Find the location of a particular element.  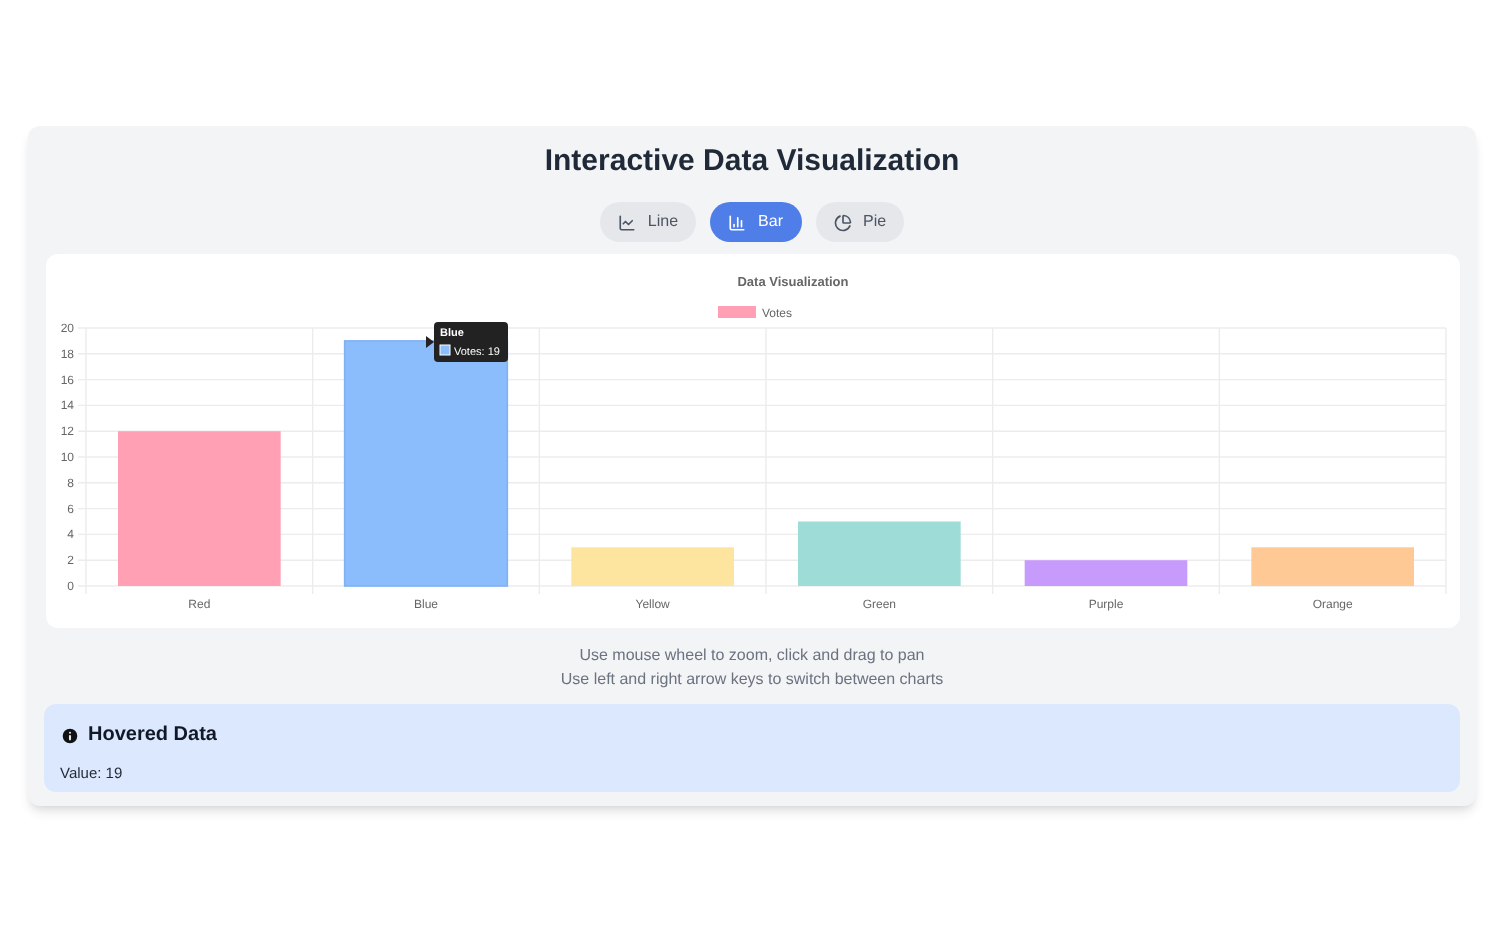

chart-tab: Bar is located at coordinates (755, 222).